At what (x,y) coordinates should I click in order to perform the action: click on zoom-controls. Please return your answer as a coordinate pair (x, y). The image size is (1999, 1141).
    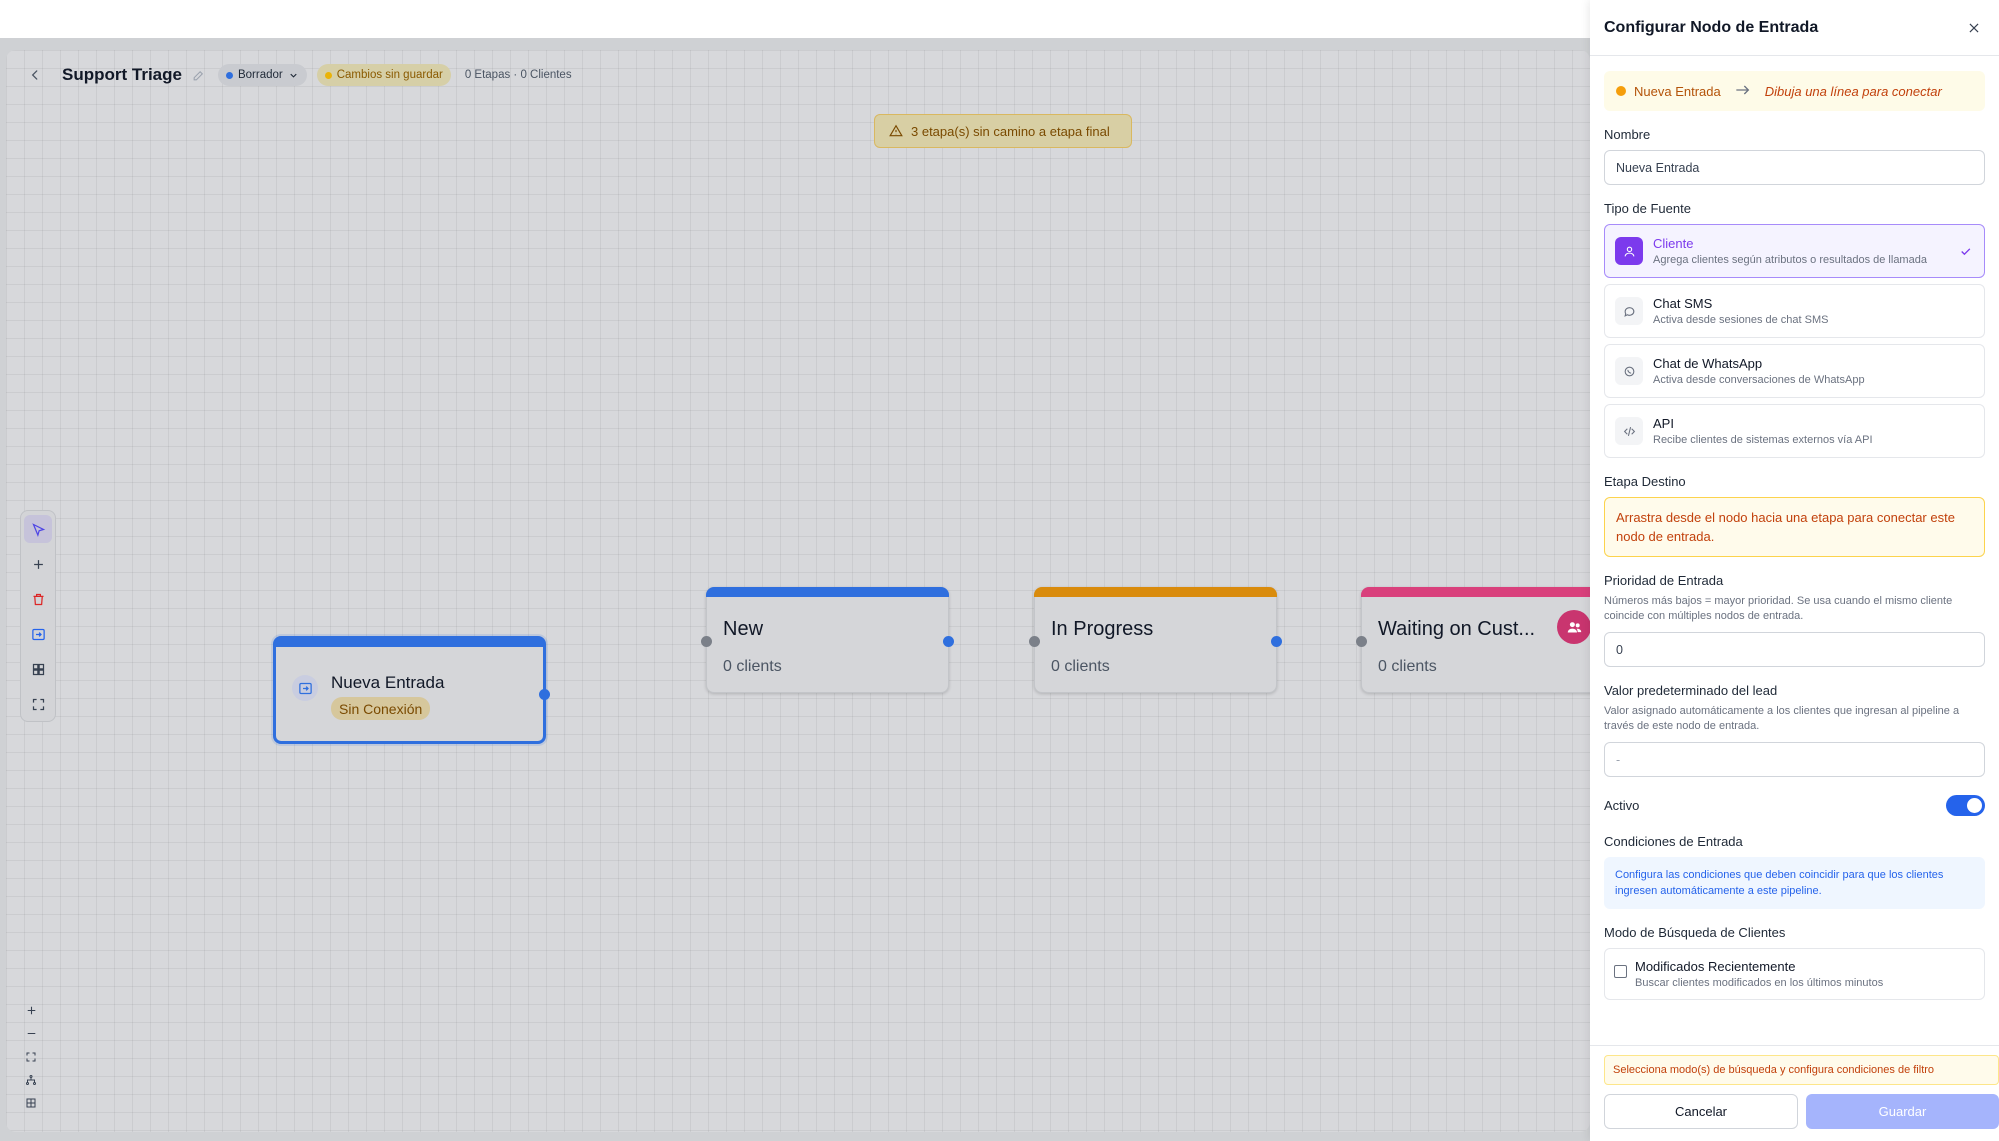
    Looking at the image, I should click on (31, 1056).